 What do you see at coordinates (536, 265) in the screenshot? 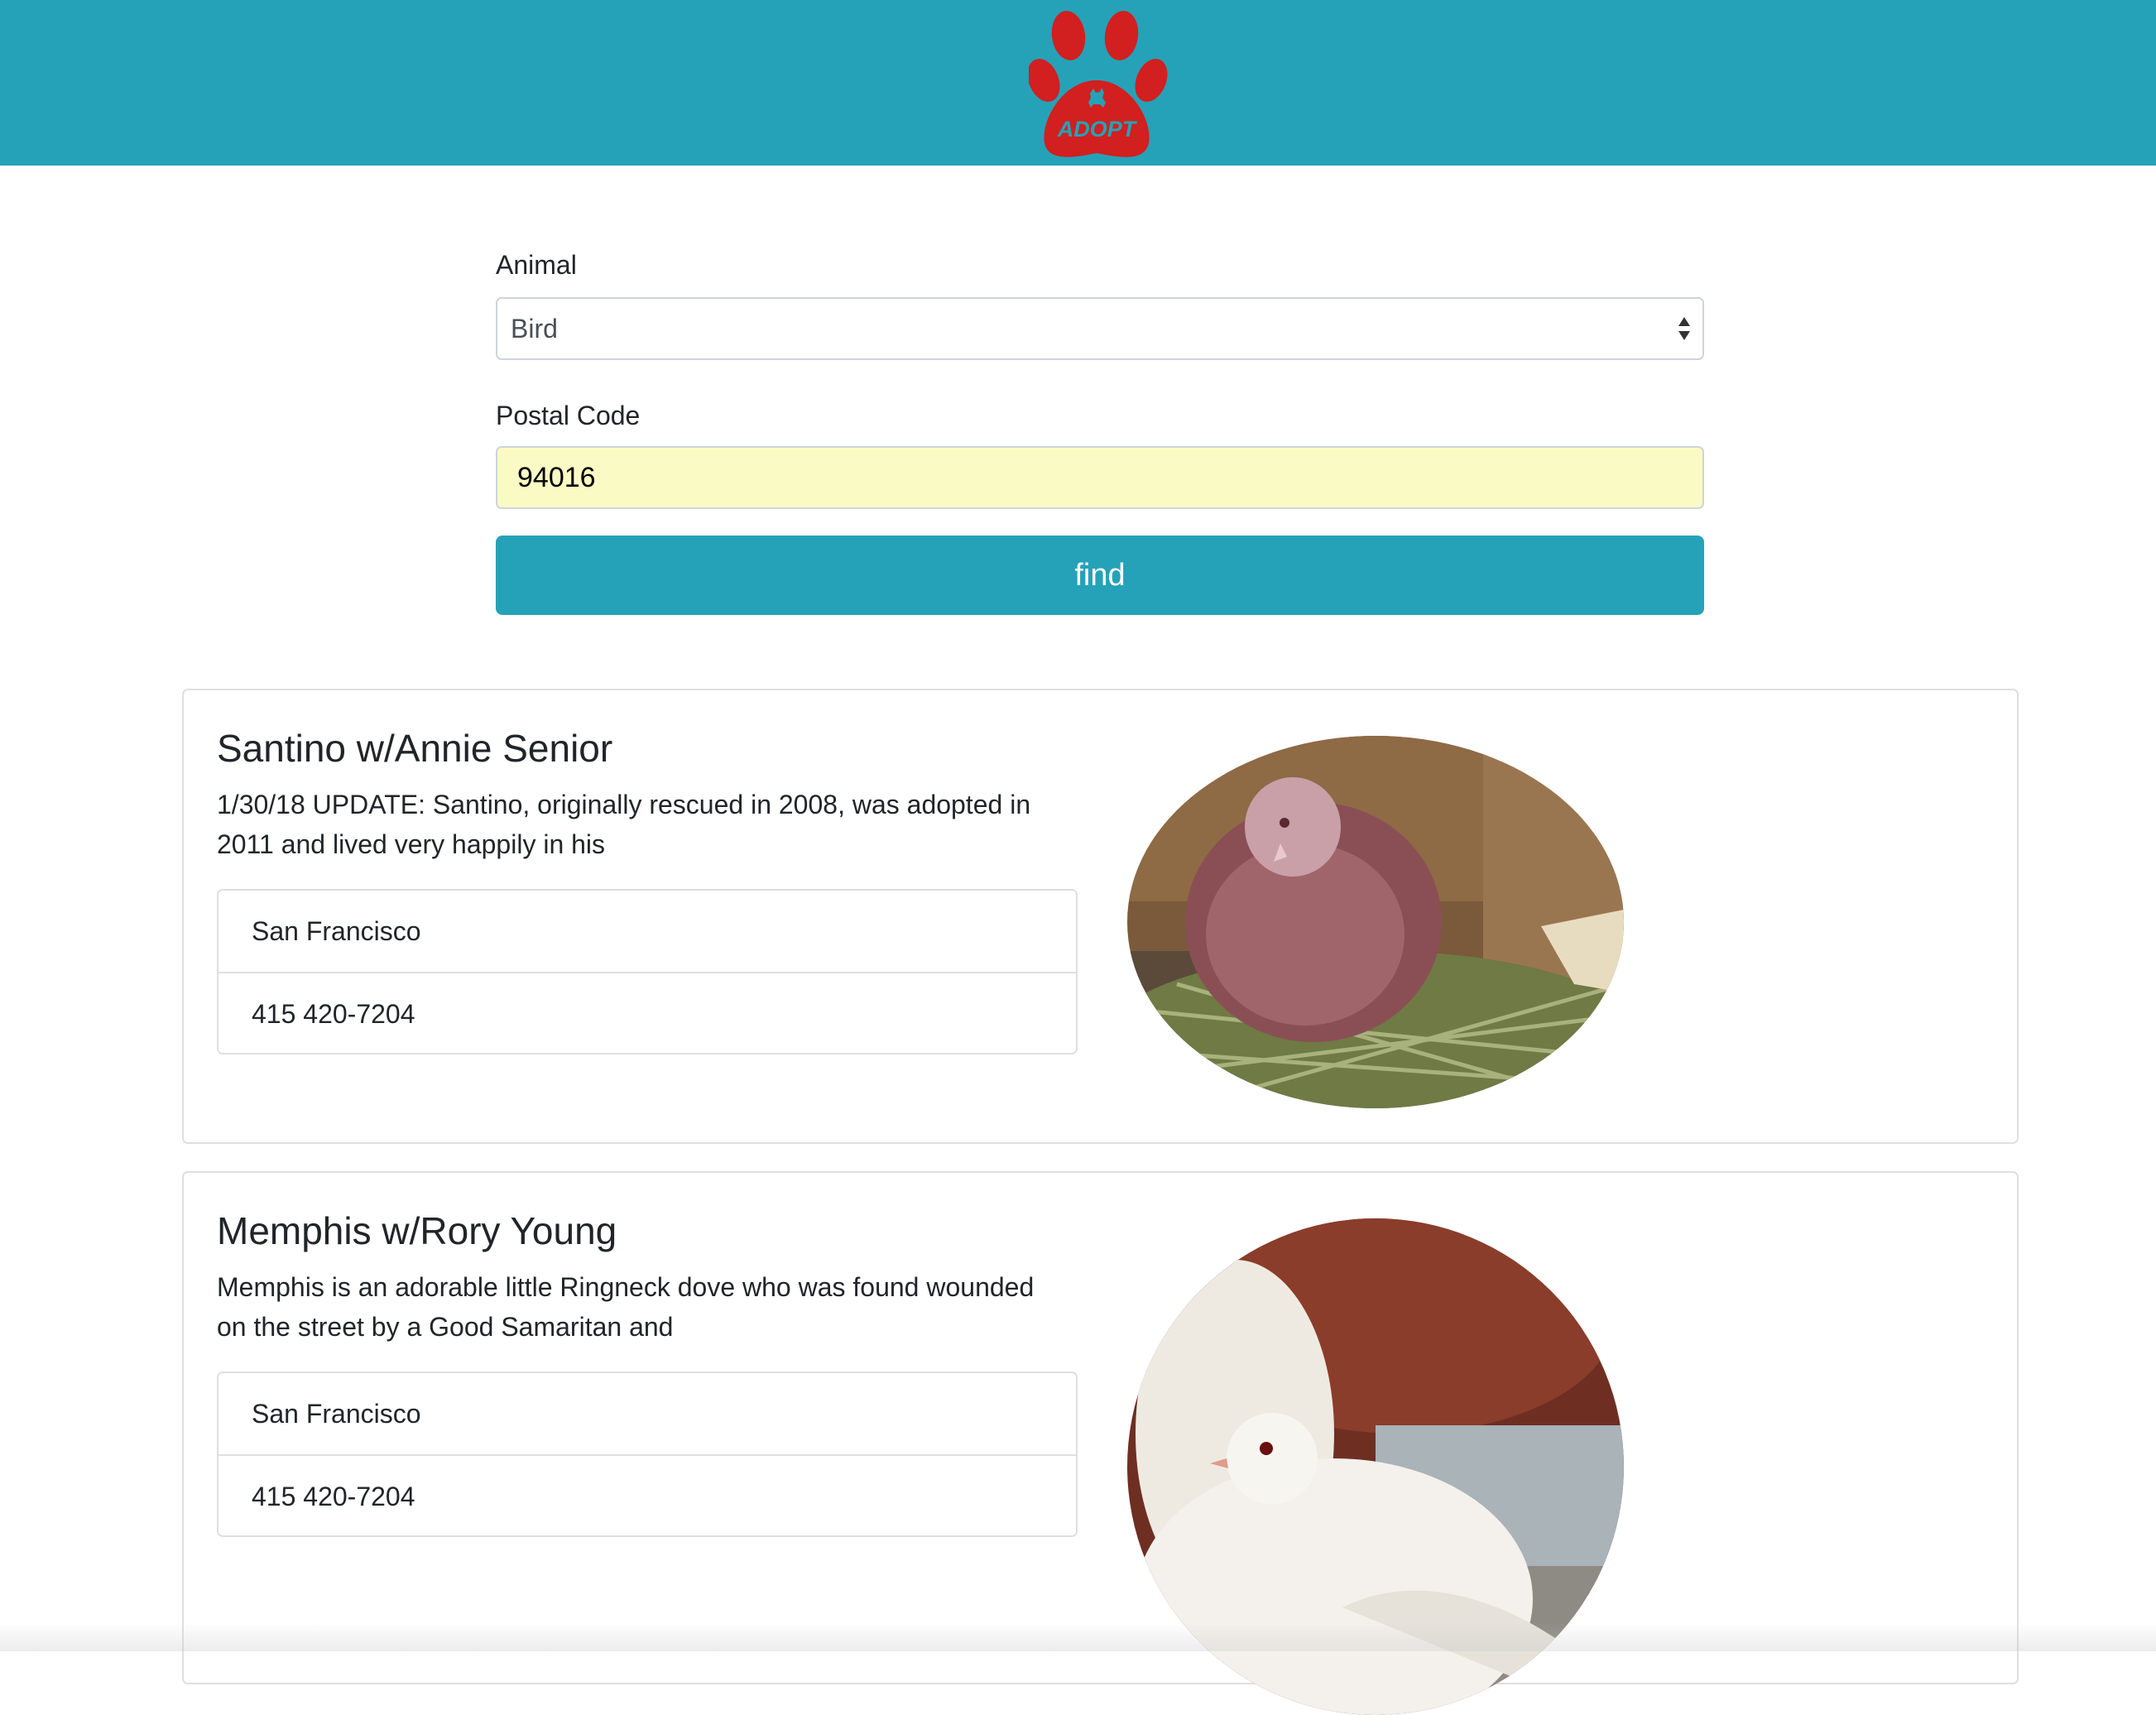
I see `animal-label: Animal` at bounding box center [536, 265].